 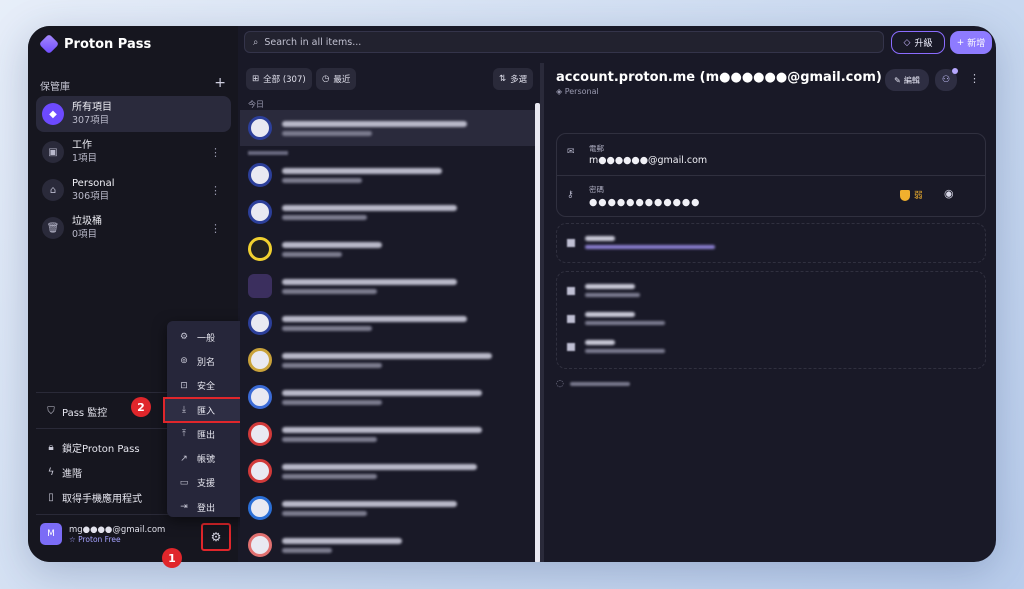 What do you see at coordinates (256, 42) in the screenshot?
I see `search-icon: ⌕` at bounding box center [256, 42].